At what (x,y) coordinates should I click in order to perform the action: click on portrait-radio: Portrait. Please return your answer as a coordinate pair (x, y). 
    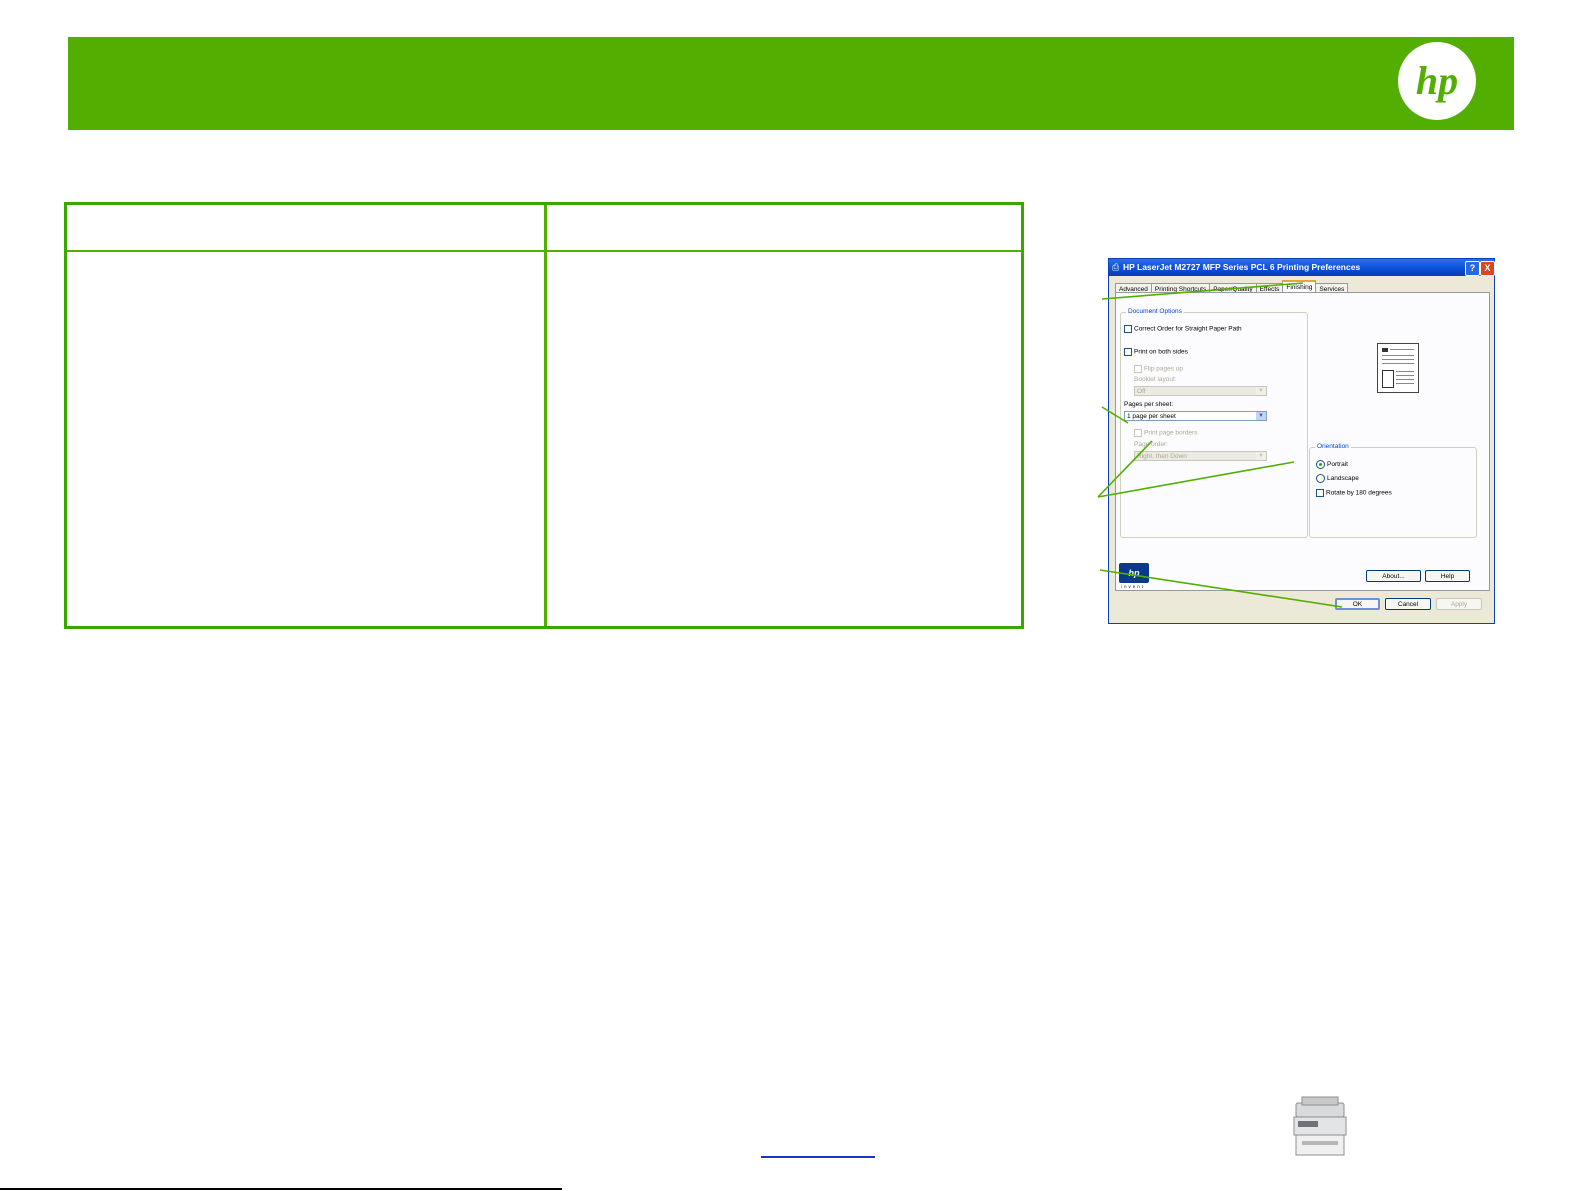
    Looking at the image, I should click on (1332, 464).